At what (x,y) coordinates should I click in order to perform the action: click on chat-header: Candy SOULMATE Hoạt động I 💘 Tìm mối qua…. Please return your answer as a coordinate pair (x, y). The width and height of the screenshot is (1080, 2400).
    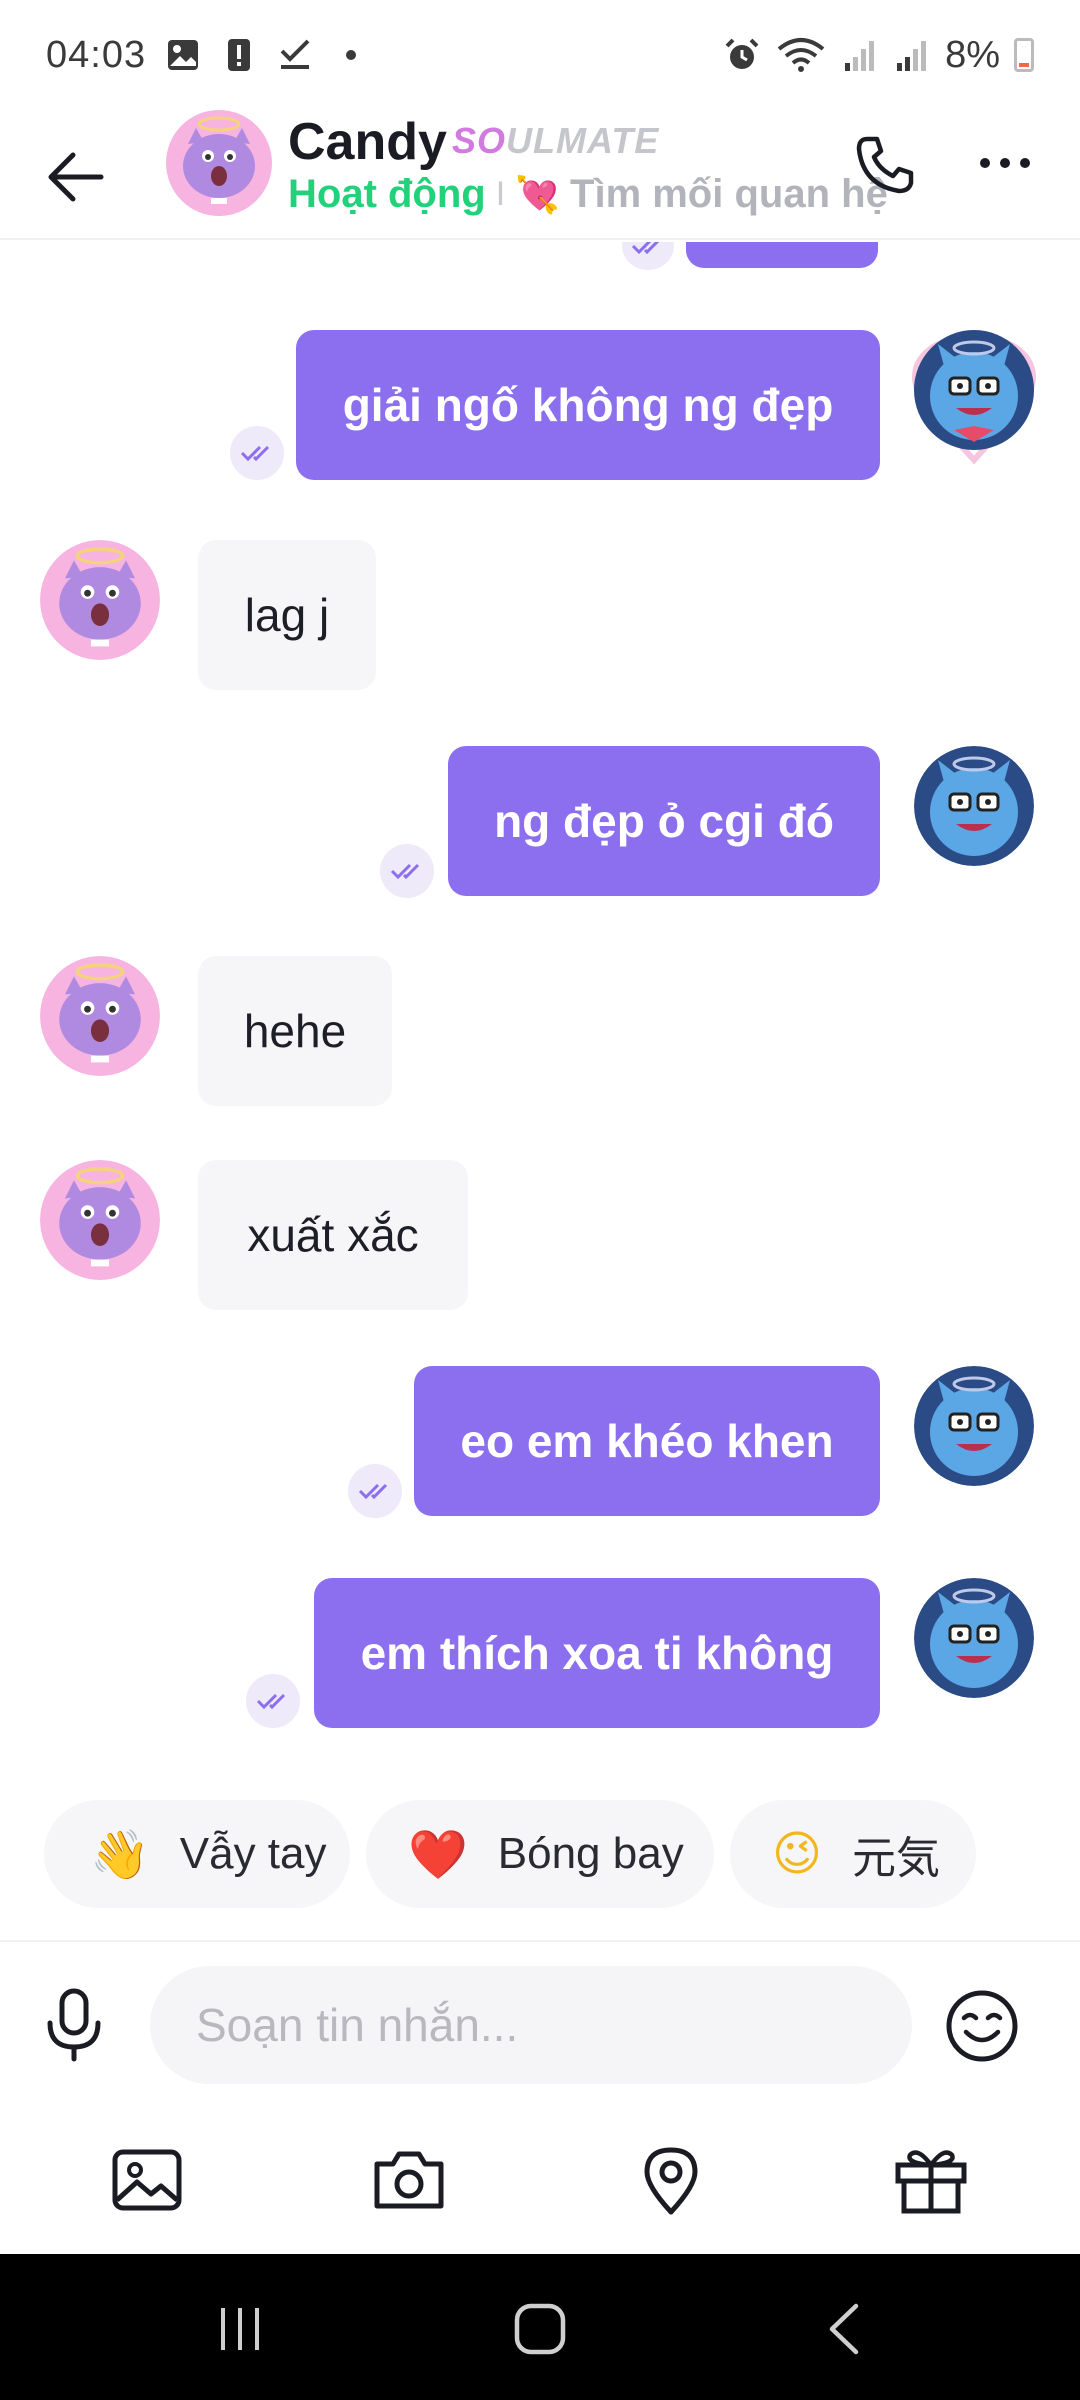
    Looking at the image, I should click on (540, 175).